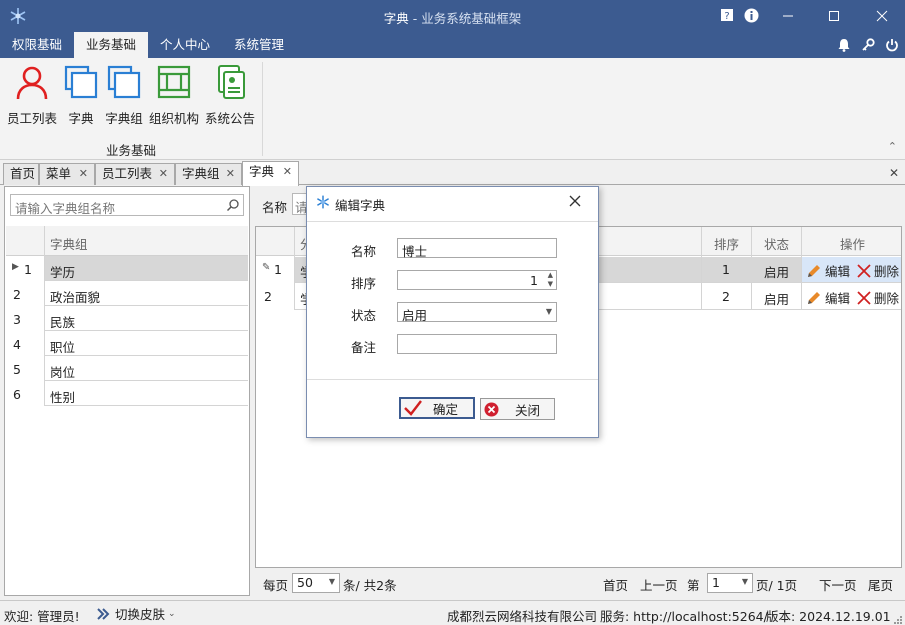 The height and width of the screenshot is (625, 905). Describe the element at coordinates (477, 280) in the screenshot. I see `sort-stepper: 1 ▲ ▼` at that location.